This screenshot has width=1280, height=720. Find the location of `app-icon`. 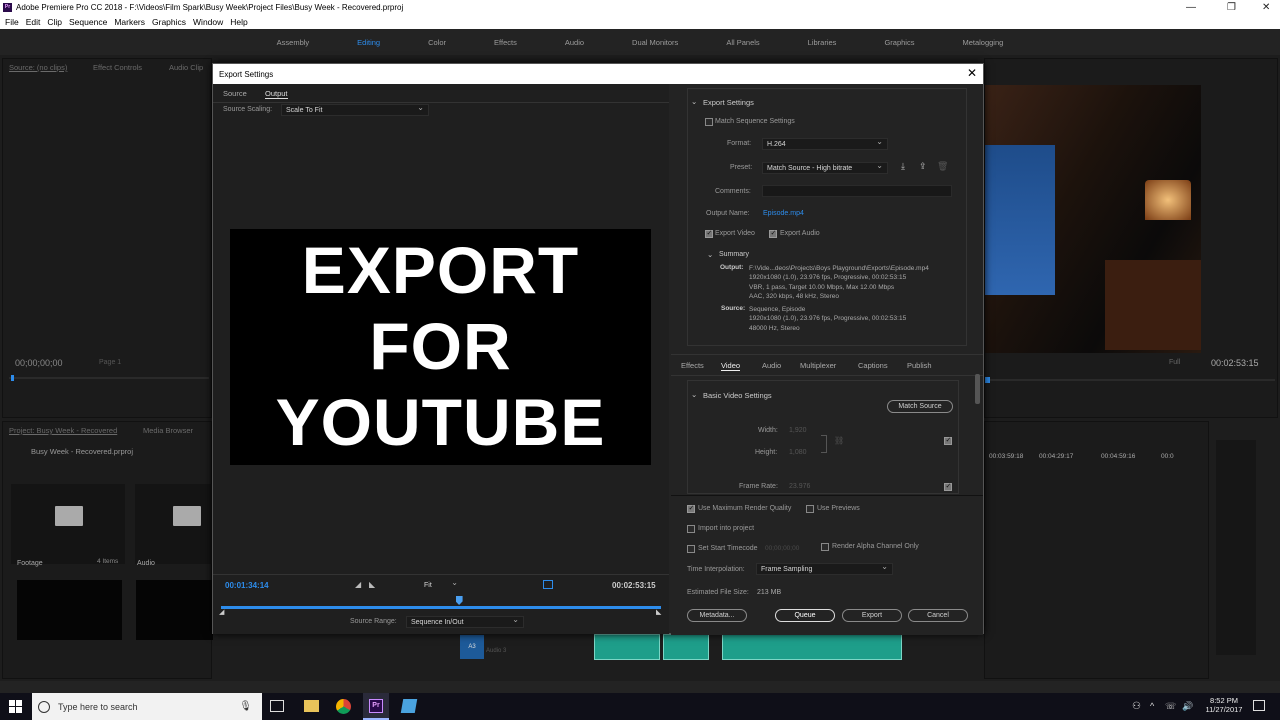

app-icon is located at coordinates (409, 706).